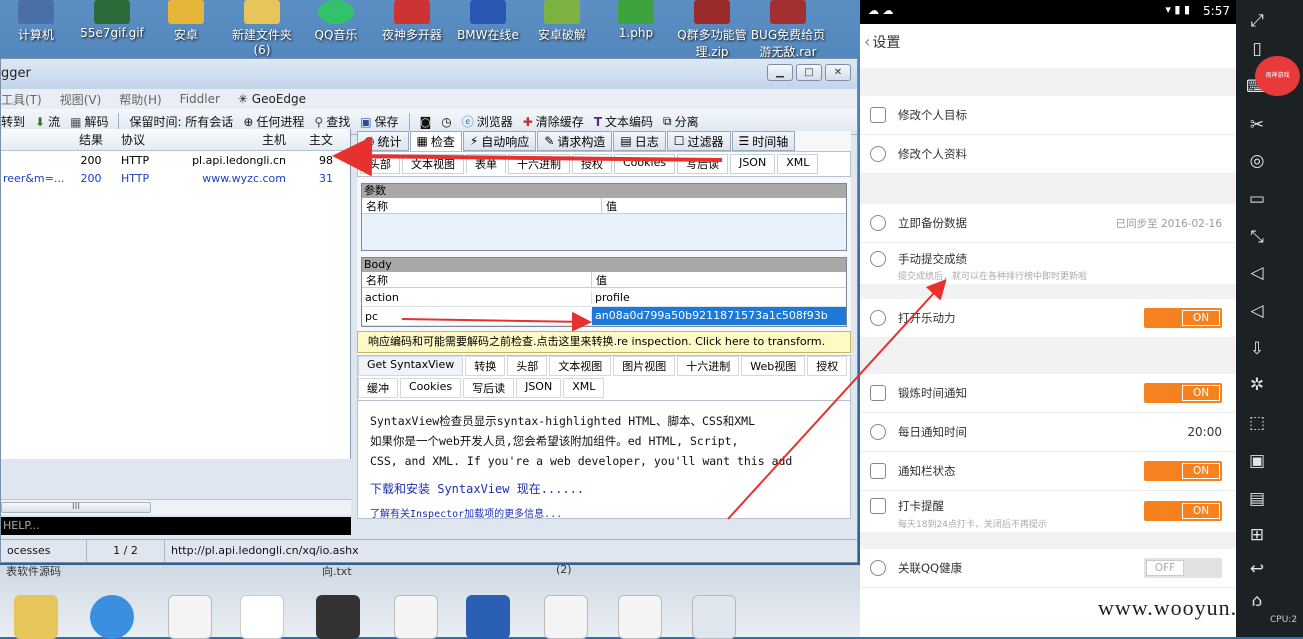  Describe the element at coordinates (712, 30) in the screenshot. I see `desktop-icon-zip: Q群多功能管理.zip` at that location.